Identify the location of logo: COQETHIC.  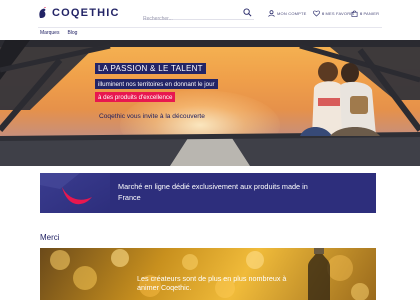
(79, 13).